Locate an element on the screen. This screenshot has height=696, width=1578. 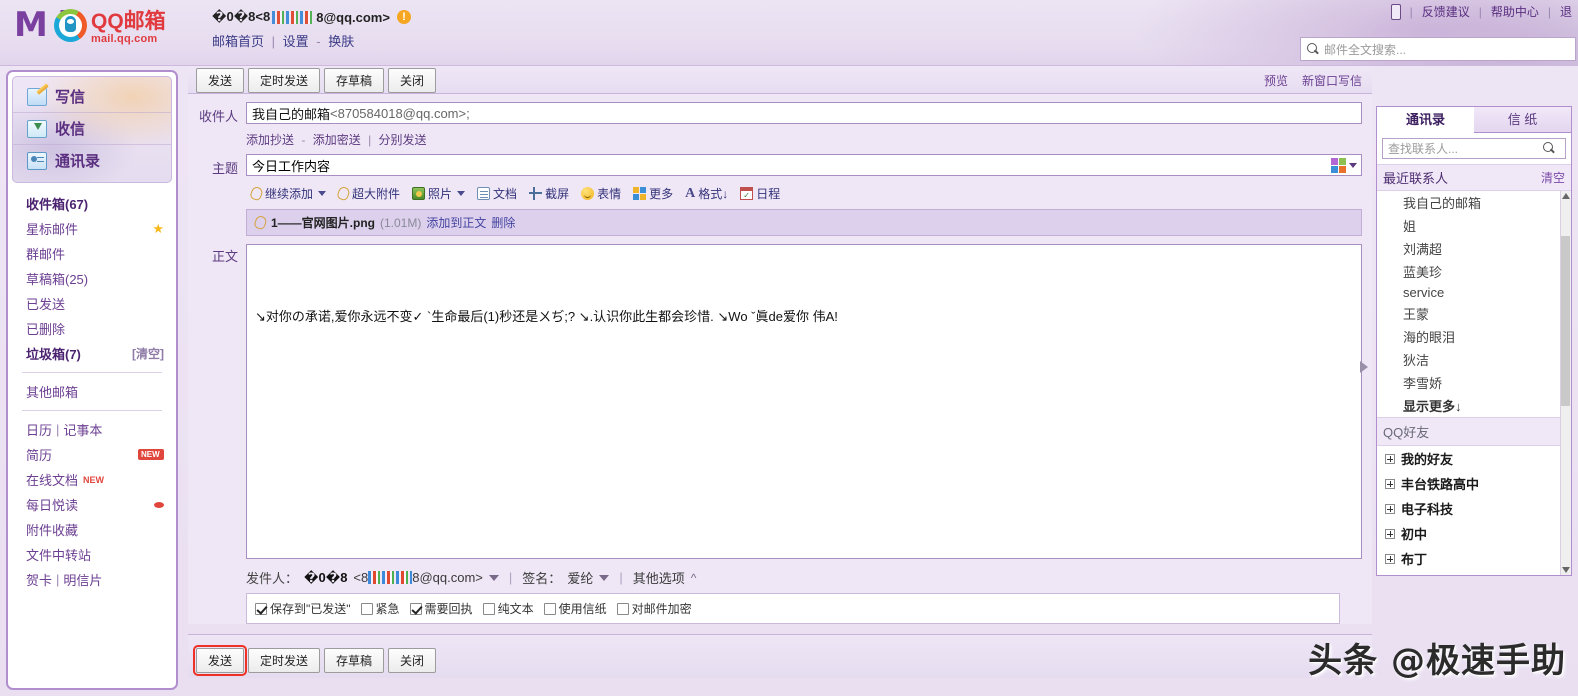
show-more-contacts-link: 显示更多↓ is located at coordinates (1474, 405).